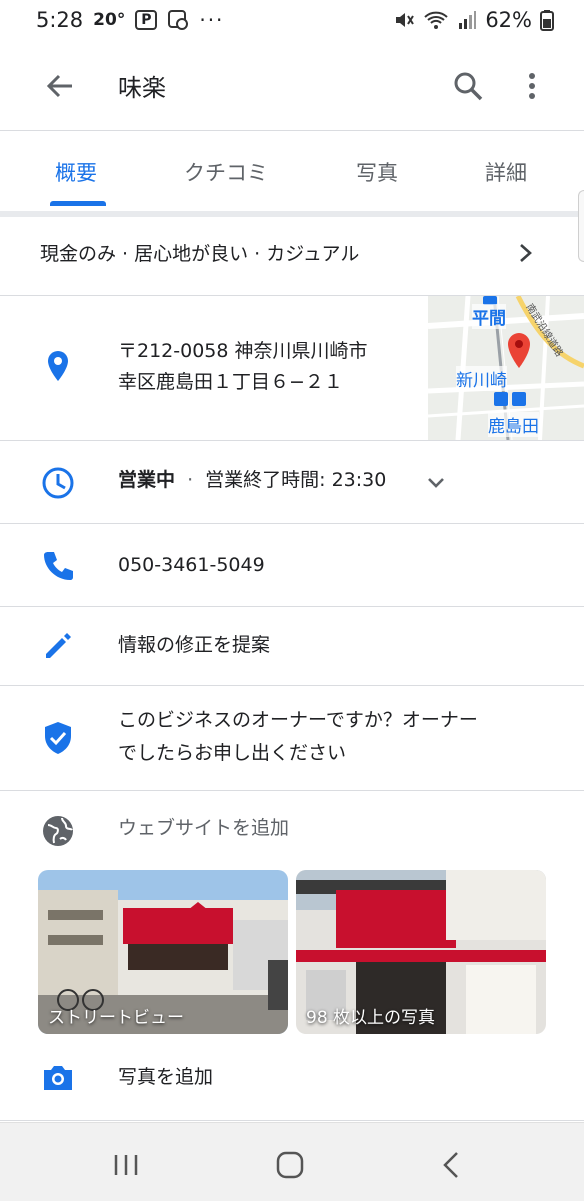  Describe the element at coordinates (226, 172) in the screenshot. I see `tab-reviews: クチコミ` at that location.